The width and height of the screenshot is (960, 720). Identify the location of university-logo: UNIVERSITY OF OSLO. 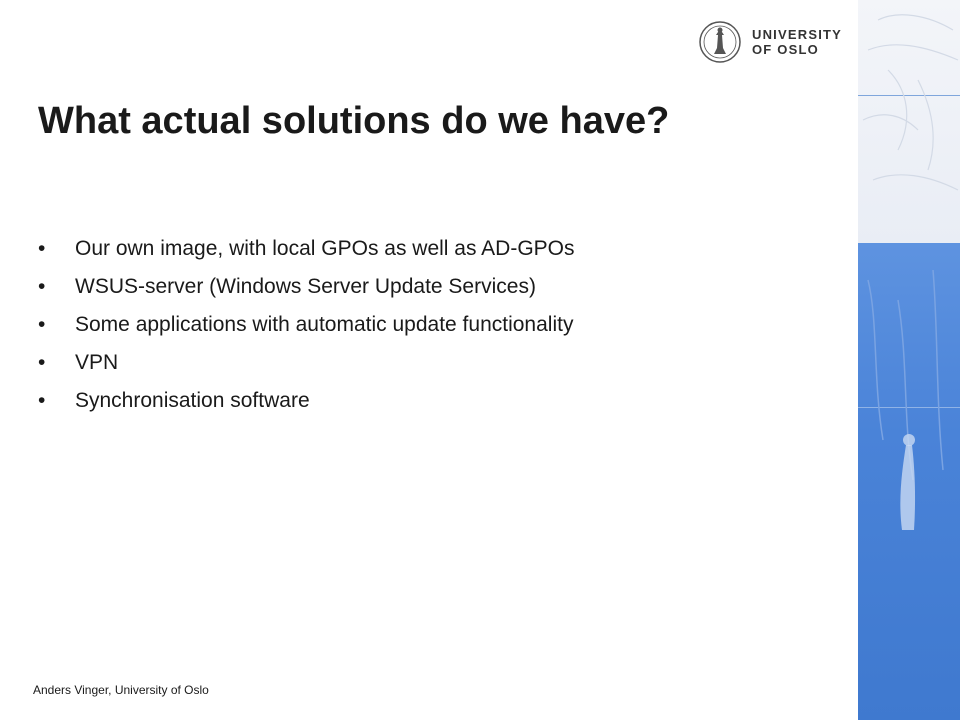
(770, 42).